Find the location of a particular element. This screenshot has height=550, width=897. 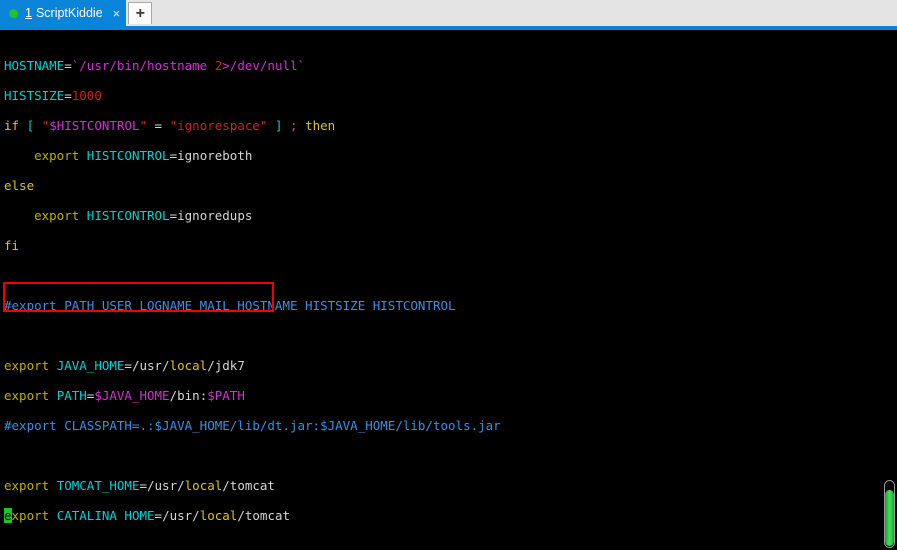

tab-bar-empty-area is located at coordinates (524, 13).